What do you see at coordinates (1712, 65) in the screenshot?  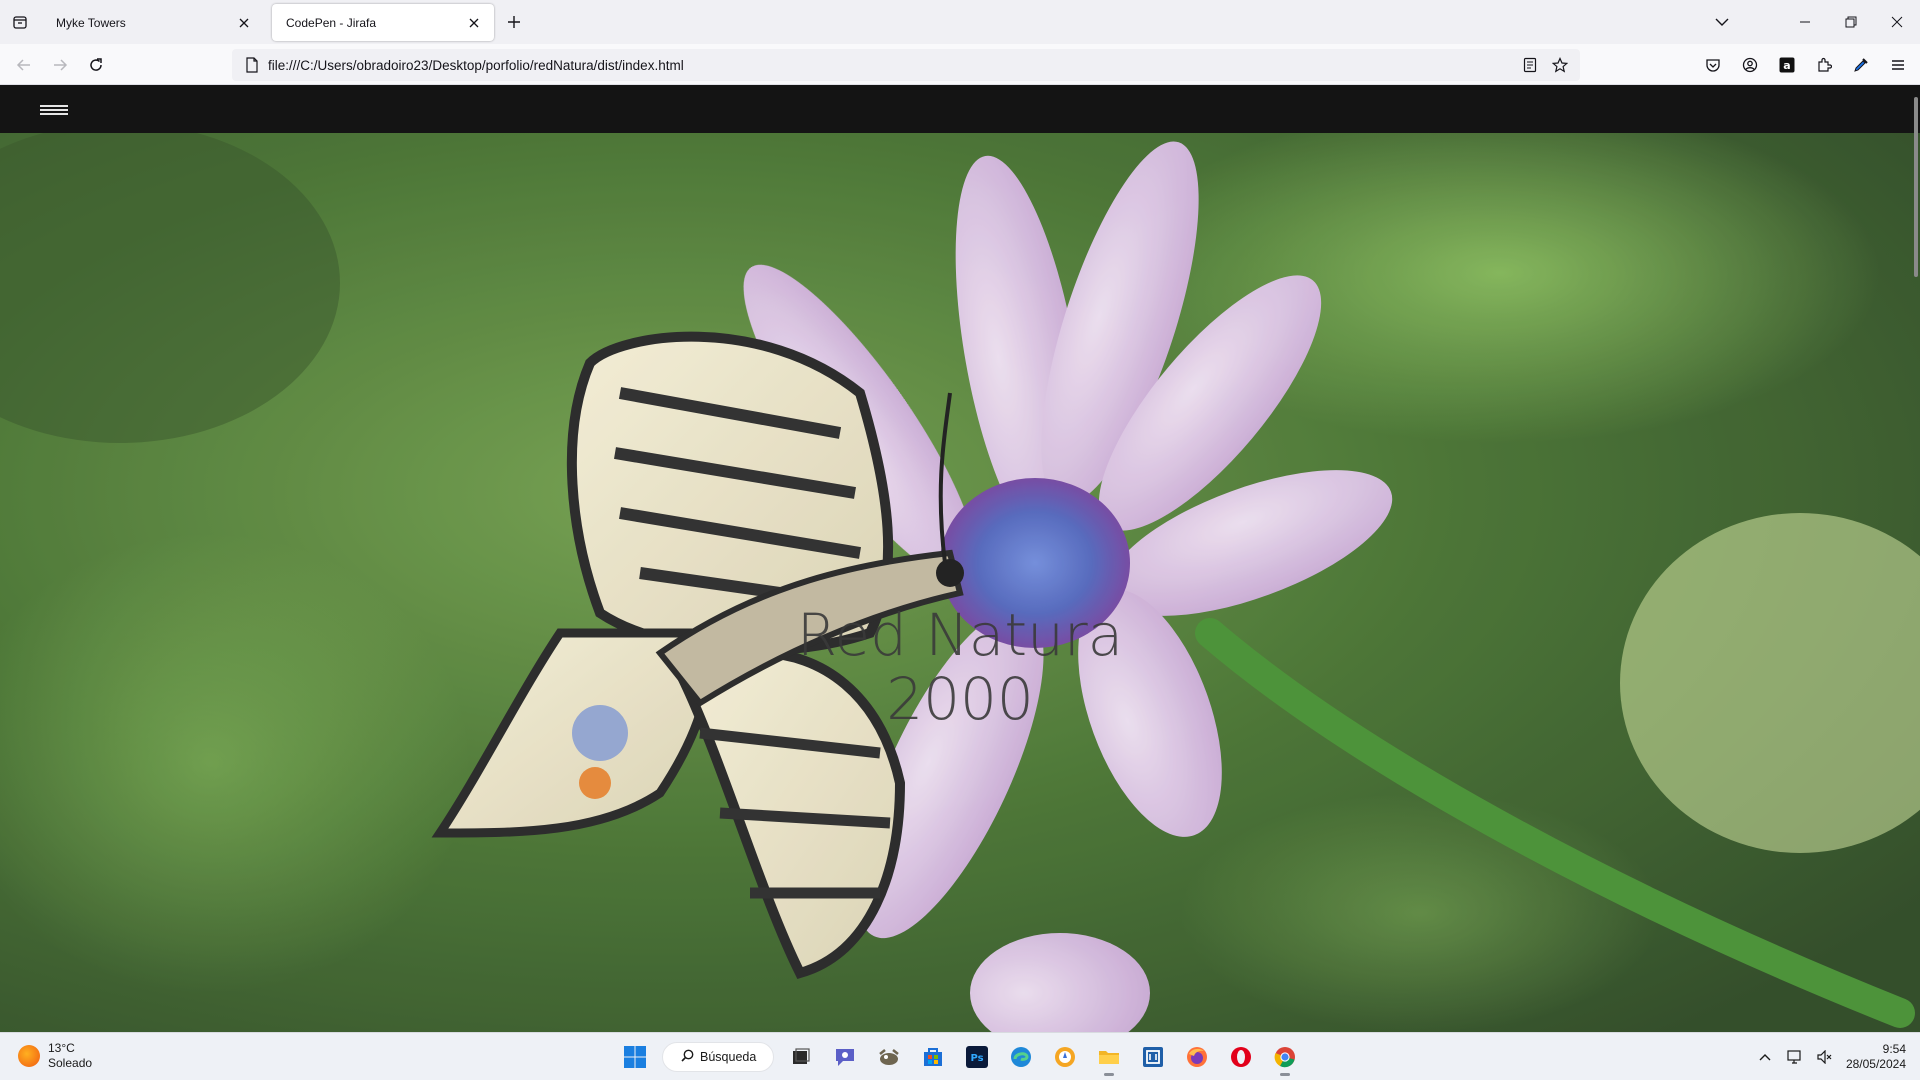 I see `pocket-icon` at bounding box center [1712, 65].